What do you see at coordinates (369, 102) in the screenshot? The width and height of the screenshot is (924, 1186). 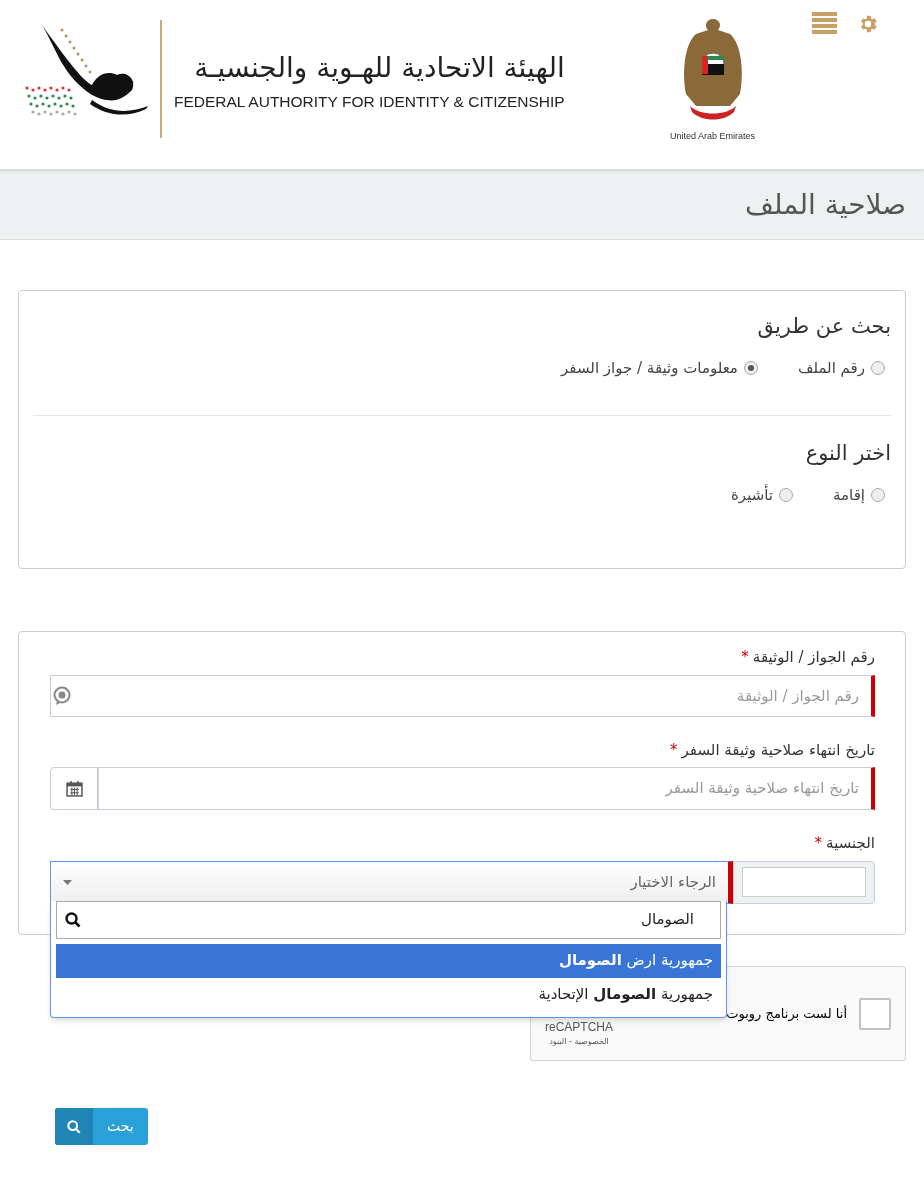 I see `authority-name-english: FEDERAL AUTHORITY FOR IDENTITY & CITIZENSHIP` at bounding box center [369, 102].